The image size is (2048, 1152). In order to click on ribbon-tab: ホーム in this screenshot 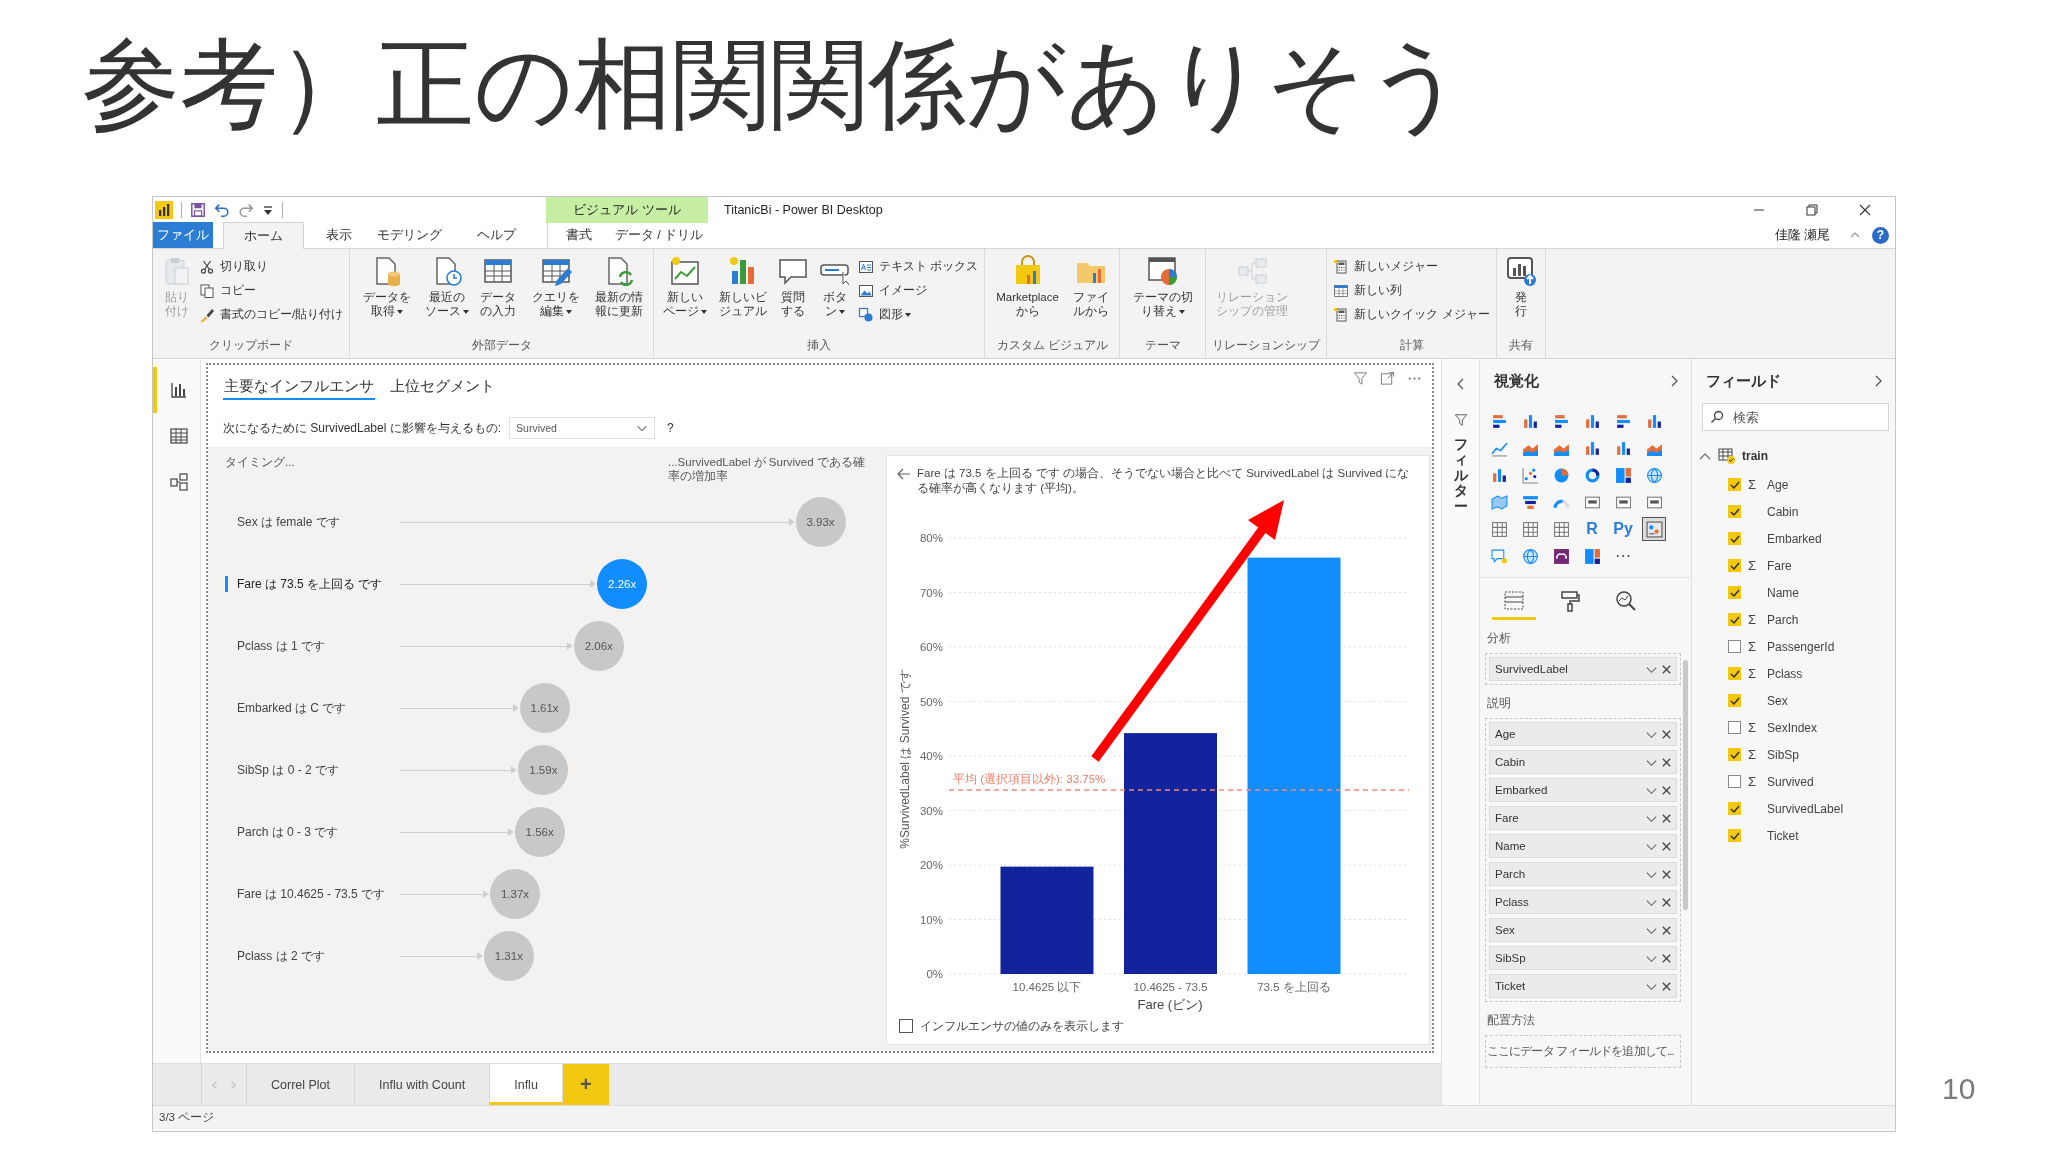, I will do `click(263, 235)`.